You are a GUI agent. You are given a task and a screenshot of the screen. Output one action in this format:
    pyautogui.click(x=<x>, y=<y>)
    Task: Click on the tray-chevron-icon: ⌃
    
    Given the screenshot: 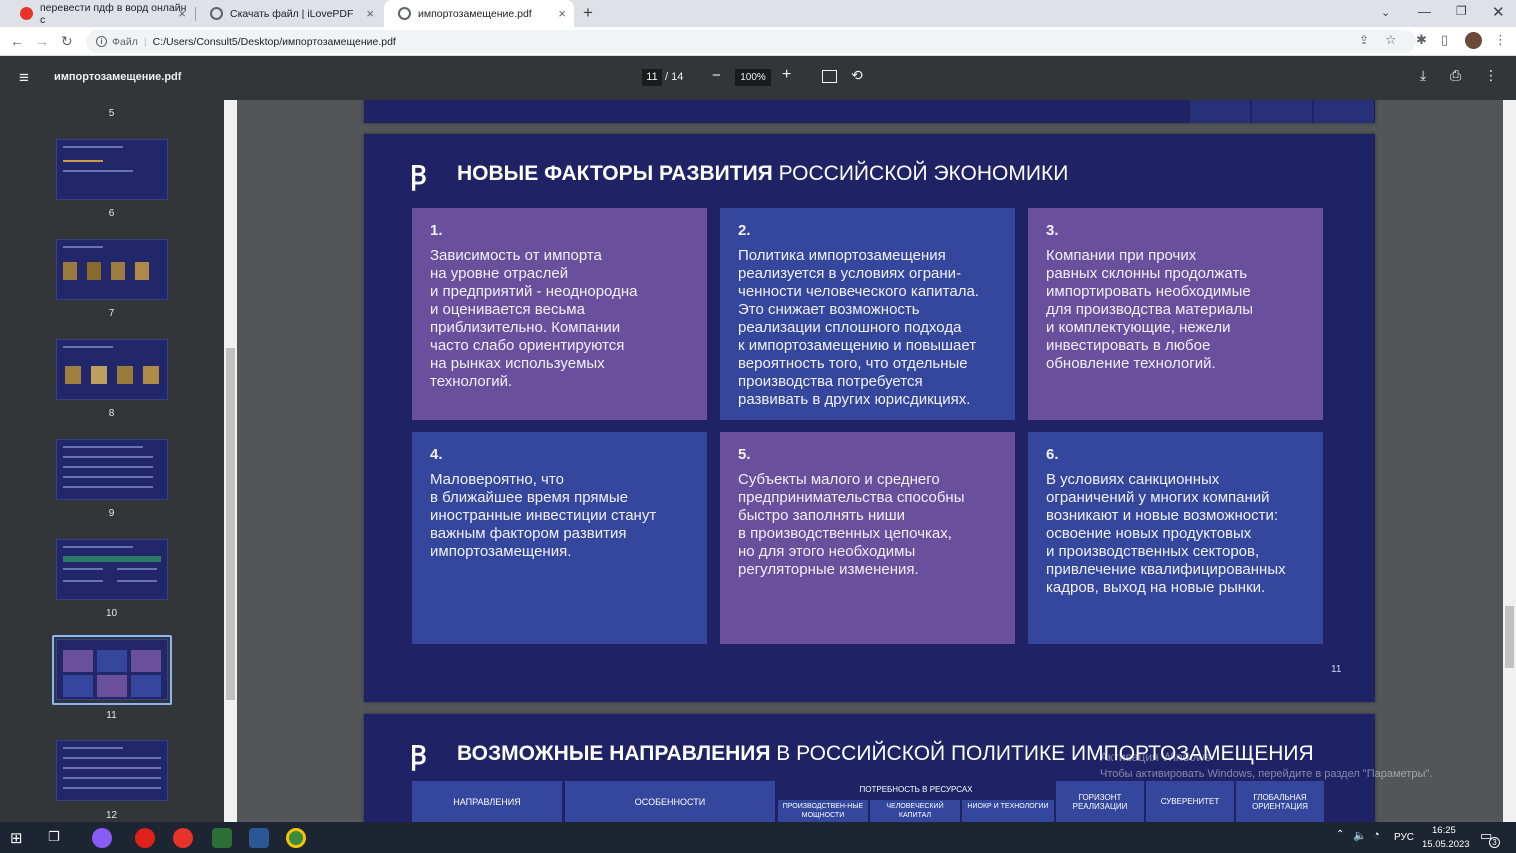 What is the action you would take?
    pyautogui.click(x=1340, y=834)
    